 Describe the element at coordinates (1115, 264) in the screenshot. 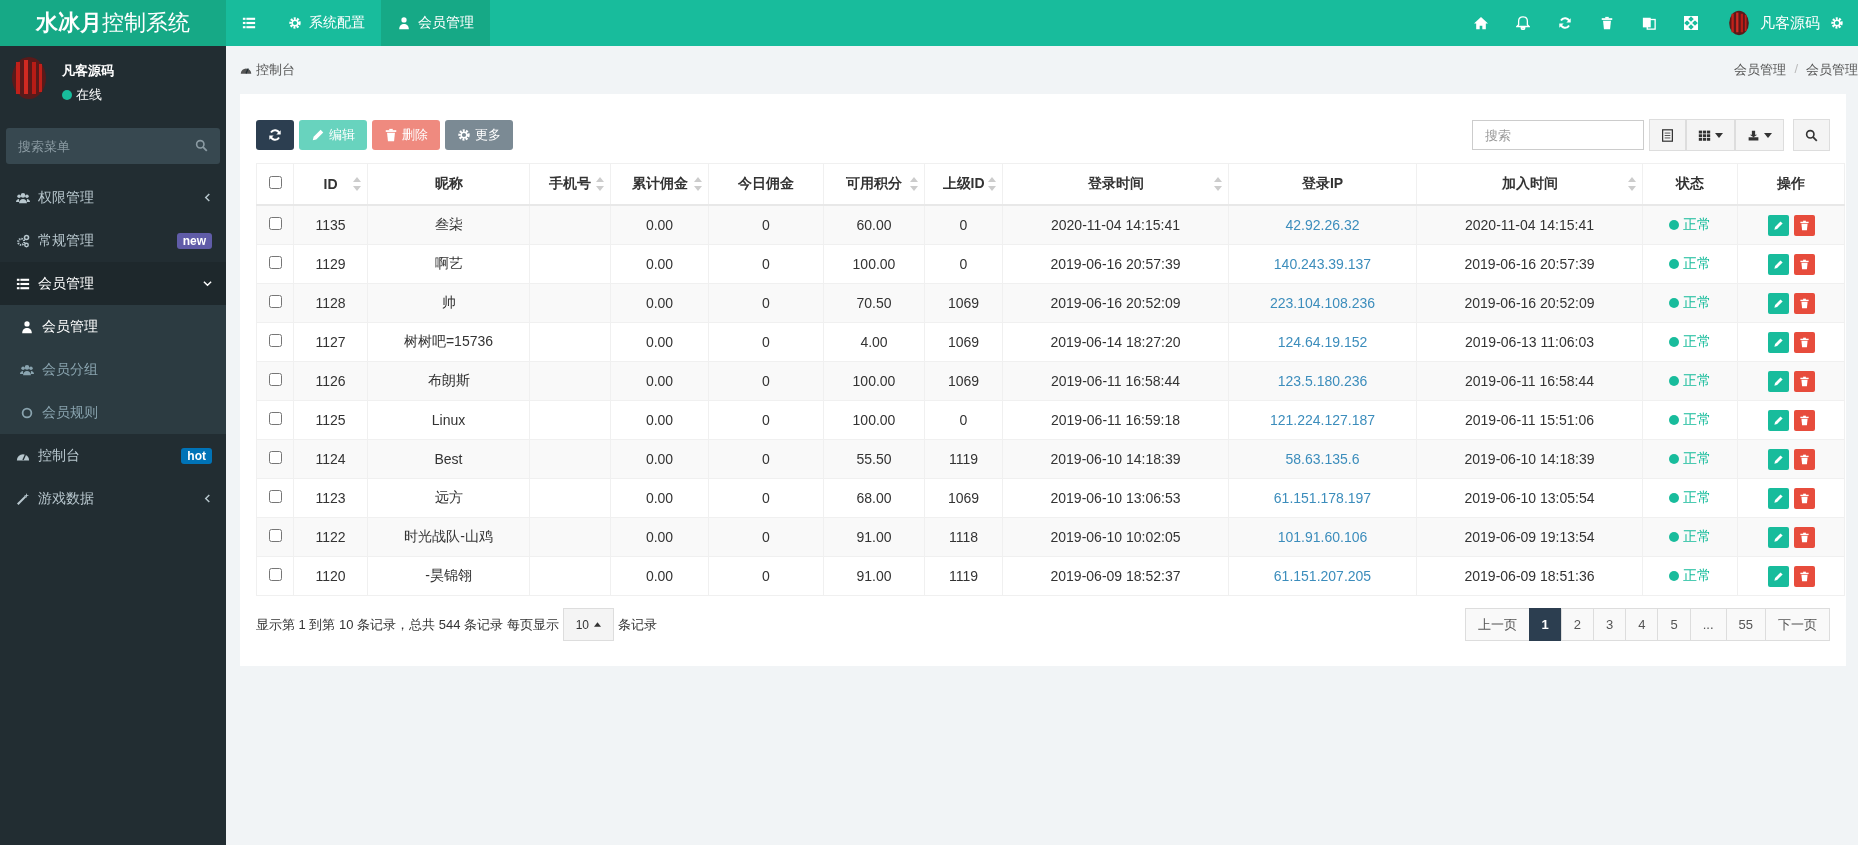

I see `table-cell: 2019-06-16 20:57:39` at that location.